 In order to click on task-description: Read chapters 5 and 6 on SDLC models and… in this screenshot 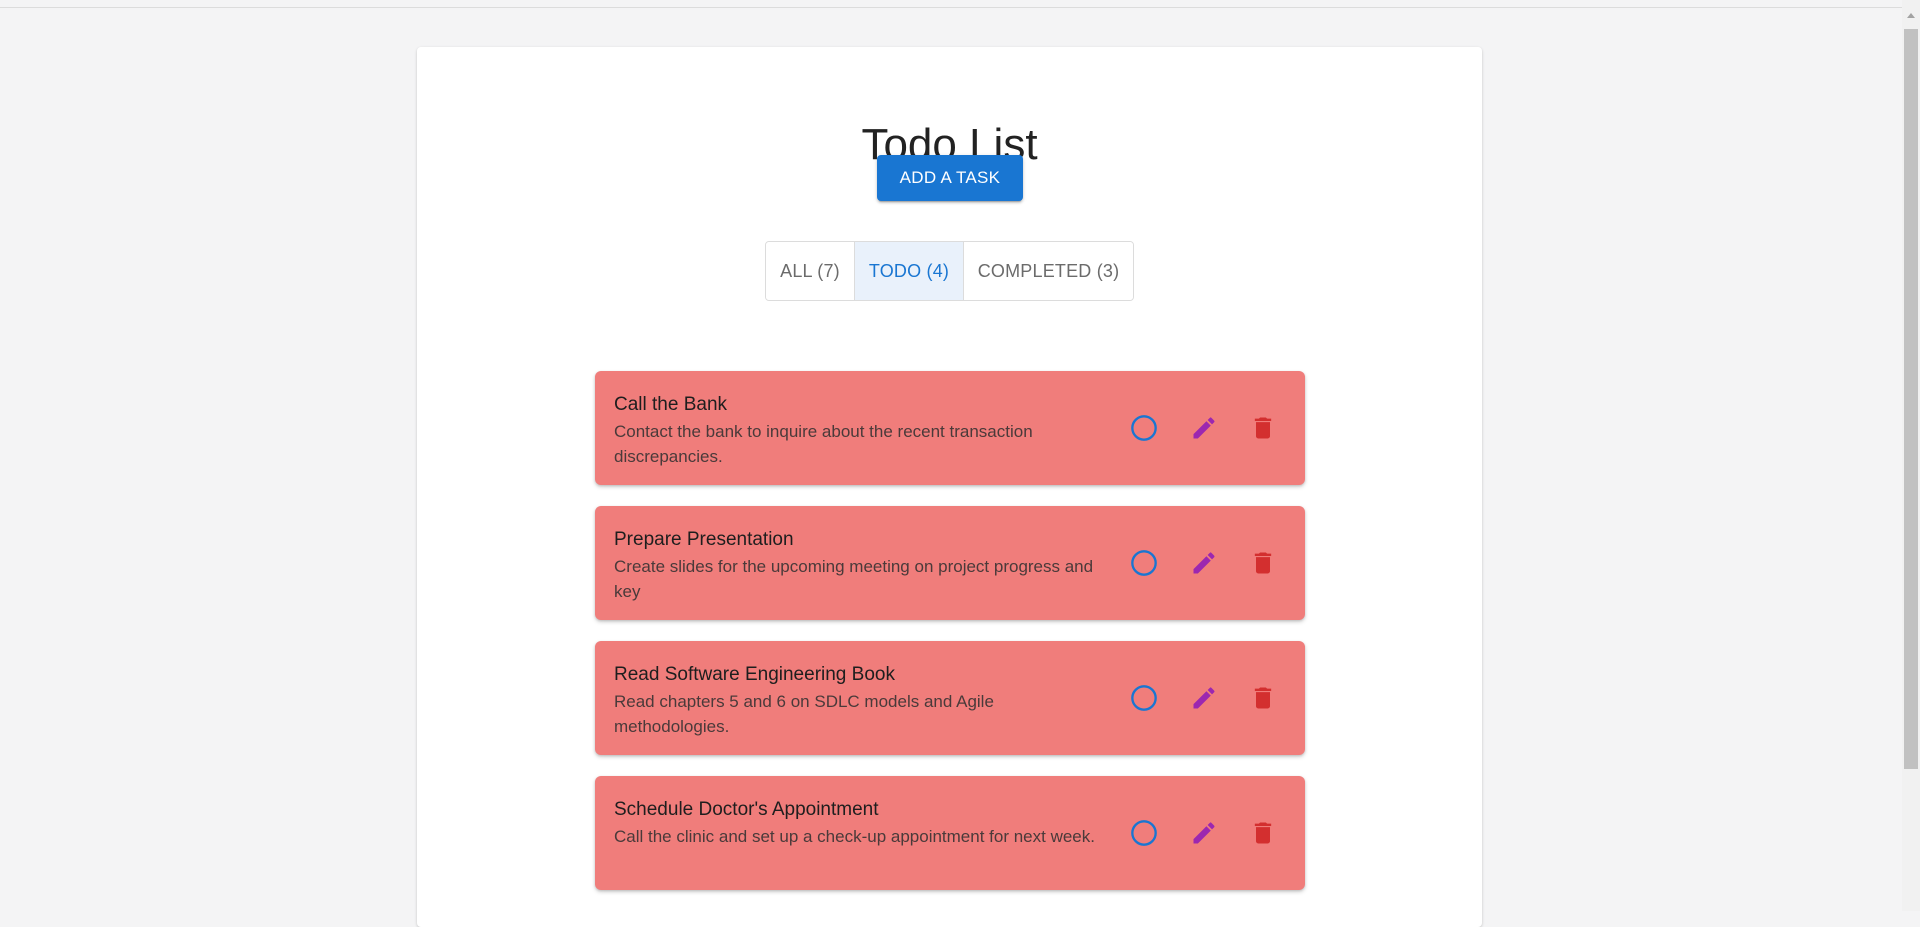, I will do `click(804, 714)`.